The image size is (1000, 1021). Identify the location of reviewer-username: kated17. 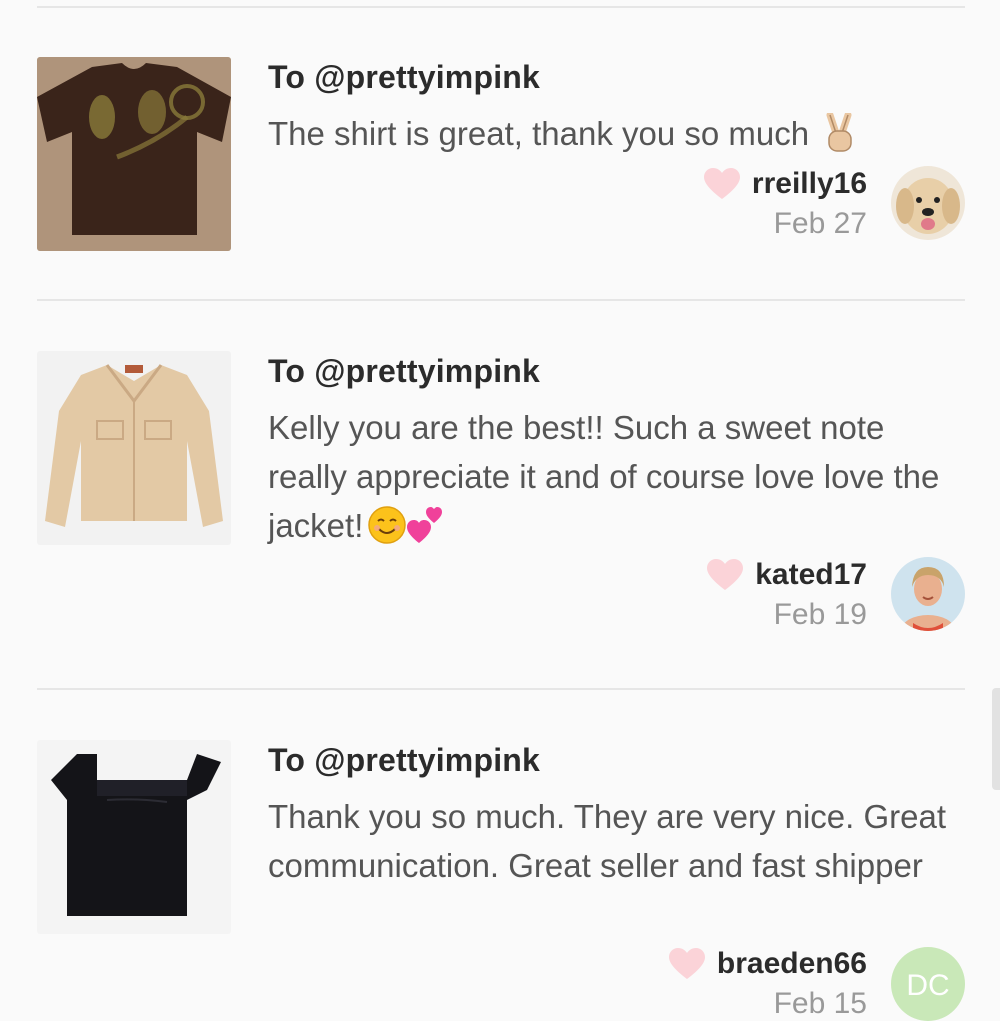
(811, 575).